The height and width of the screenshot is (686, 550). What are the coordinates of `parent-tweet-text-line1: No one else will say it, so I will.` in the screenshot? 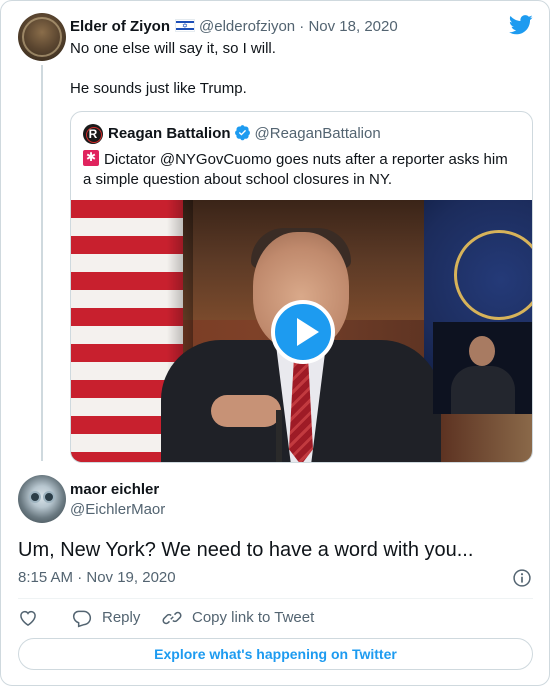 It's located at (173, 48).